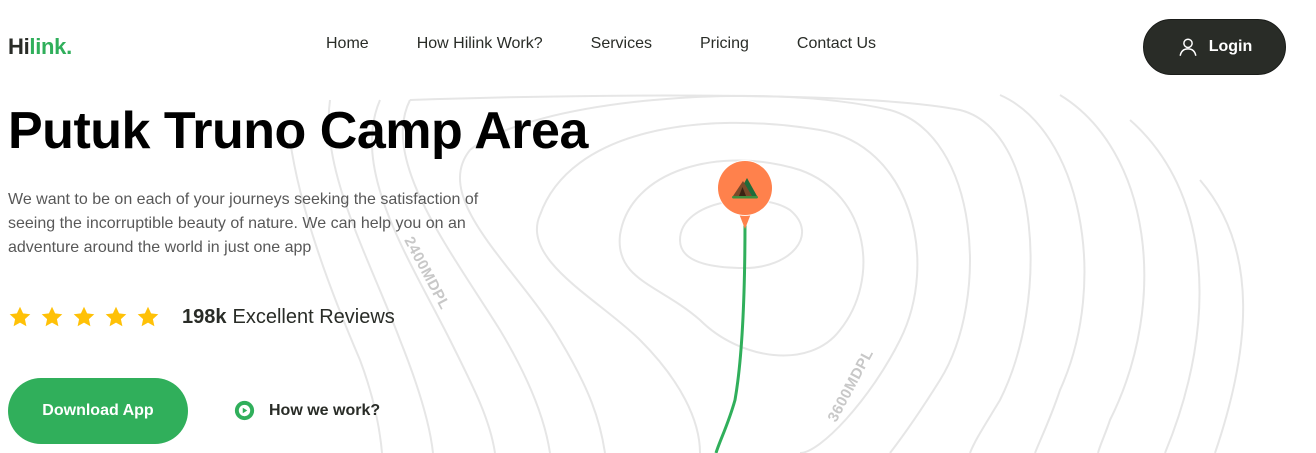 Image resolution: width=1316 pixels, height=453 pixels. I want to click on download-app-button: Download App, so click(98, 411).